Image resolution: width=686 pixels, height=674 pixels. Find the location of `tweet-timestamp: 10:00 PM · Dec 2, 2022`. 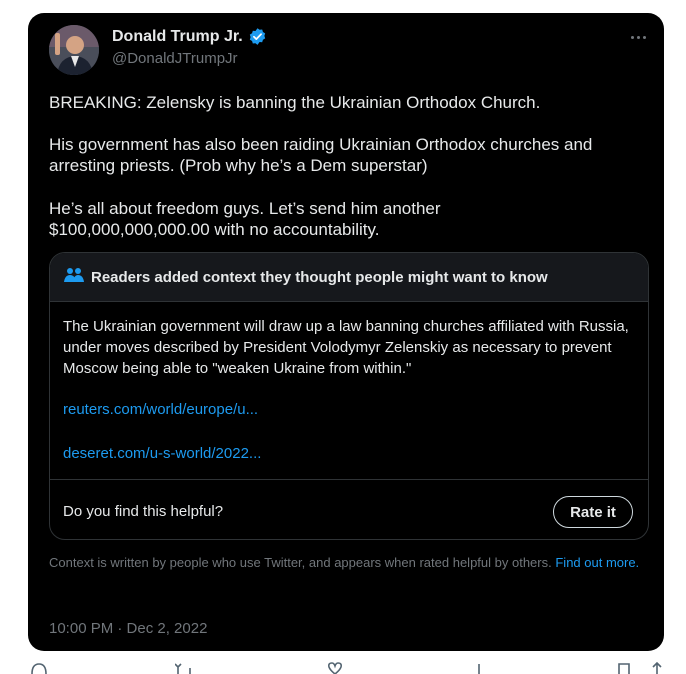

tweet-timestamp: 10:00 PM · Dec 2, 2022 is located at coordinates (128, 628).